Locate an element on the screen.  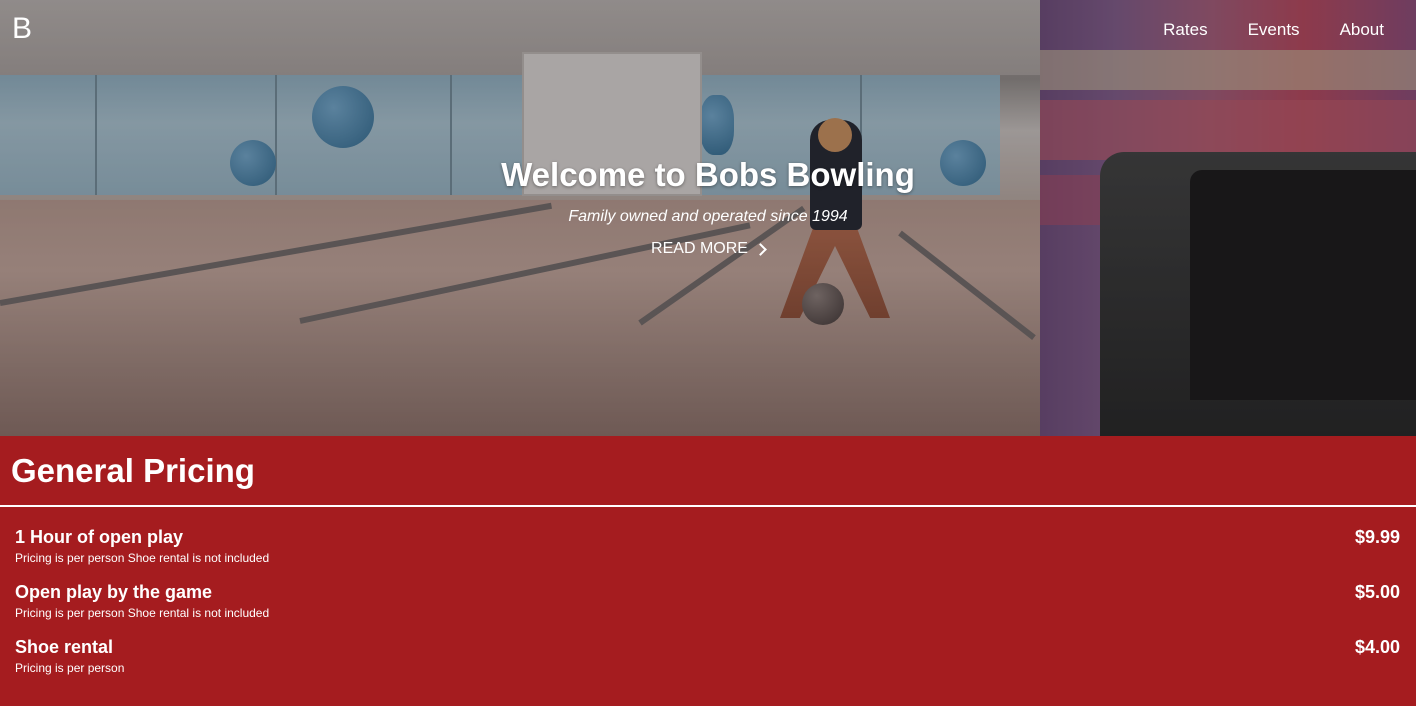
read-more-label: READ MORE is located at coordinates (699, 248).